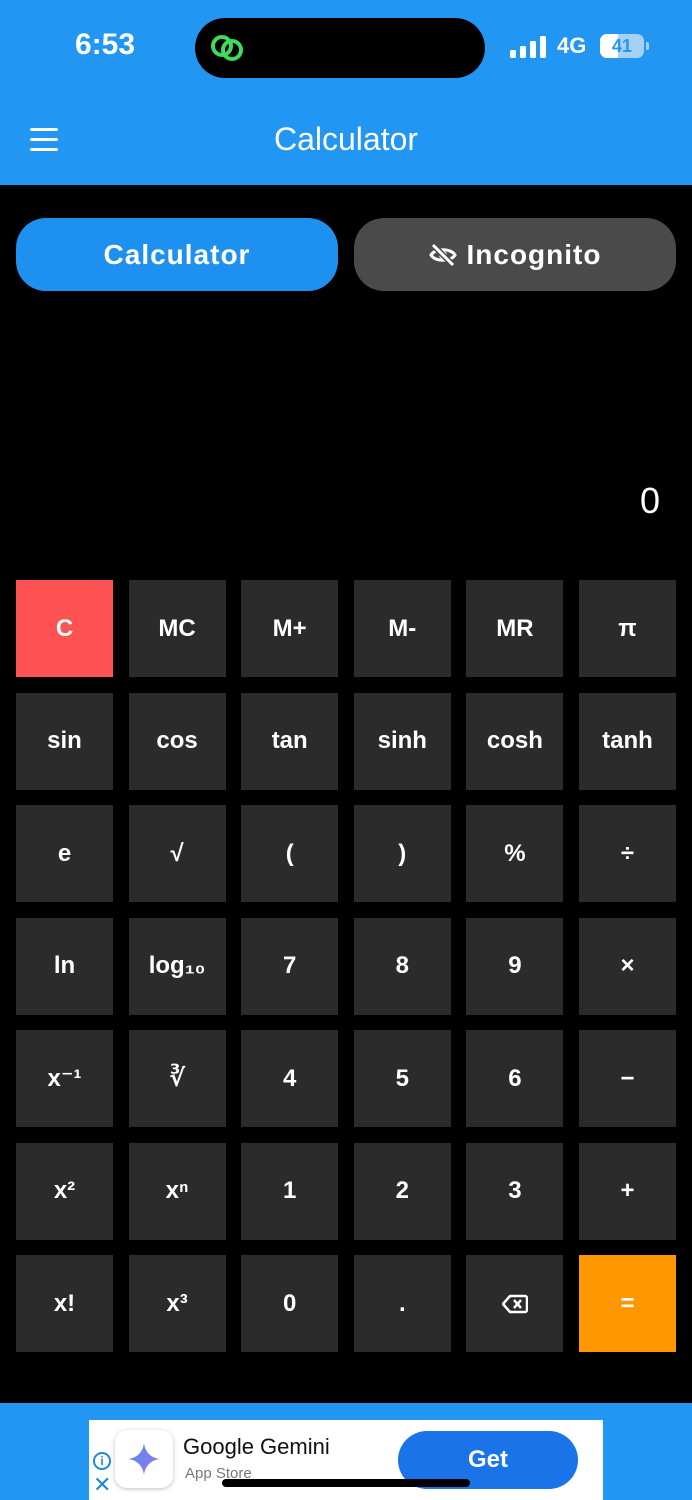  Describe the element at coordinates (290, 853) in the screenshot. I see `key-open-paren: (` at that location.